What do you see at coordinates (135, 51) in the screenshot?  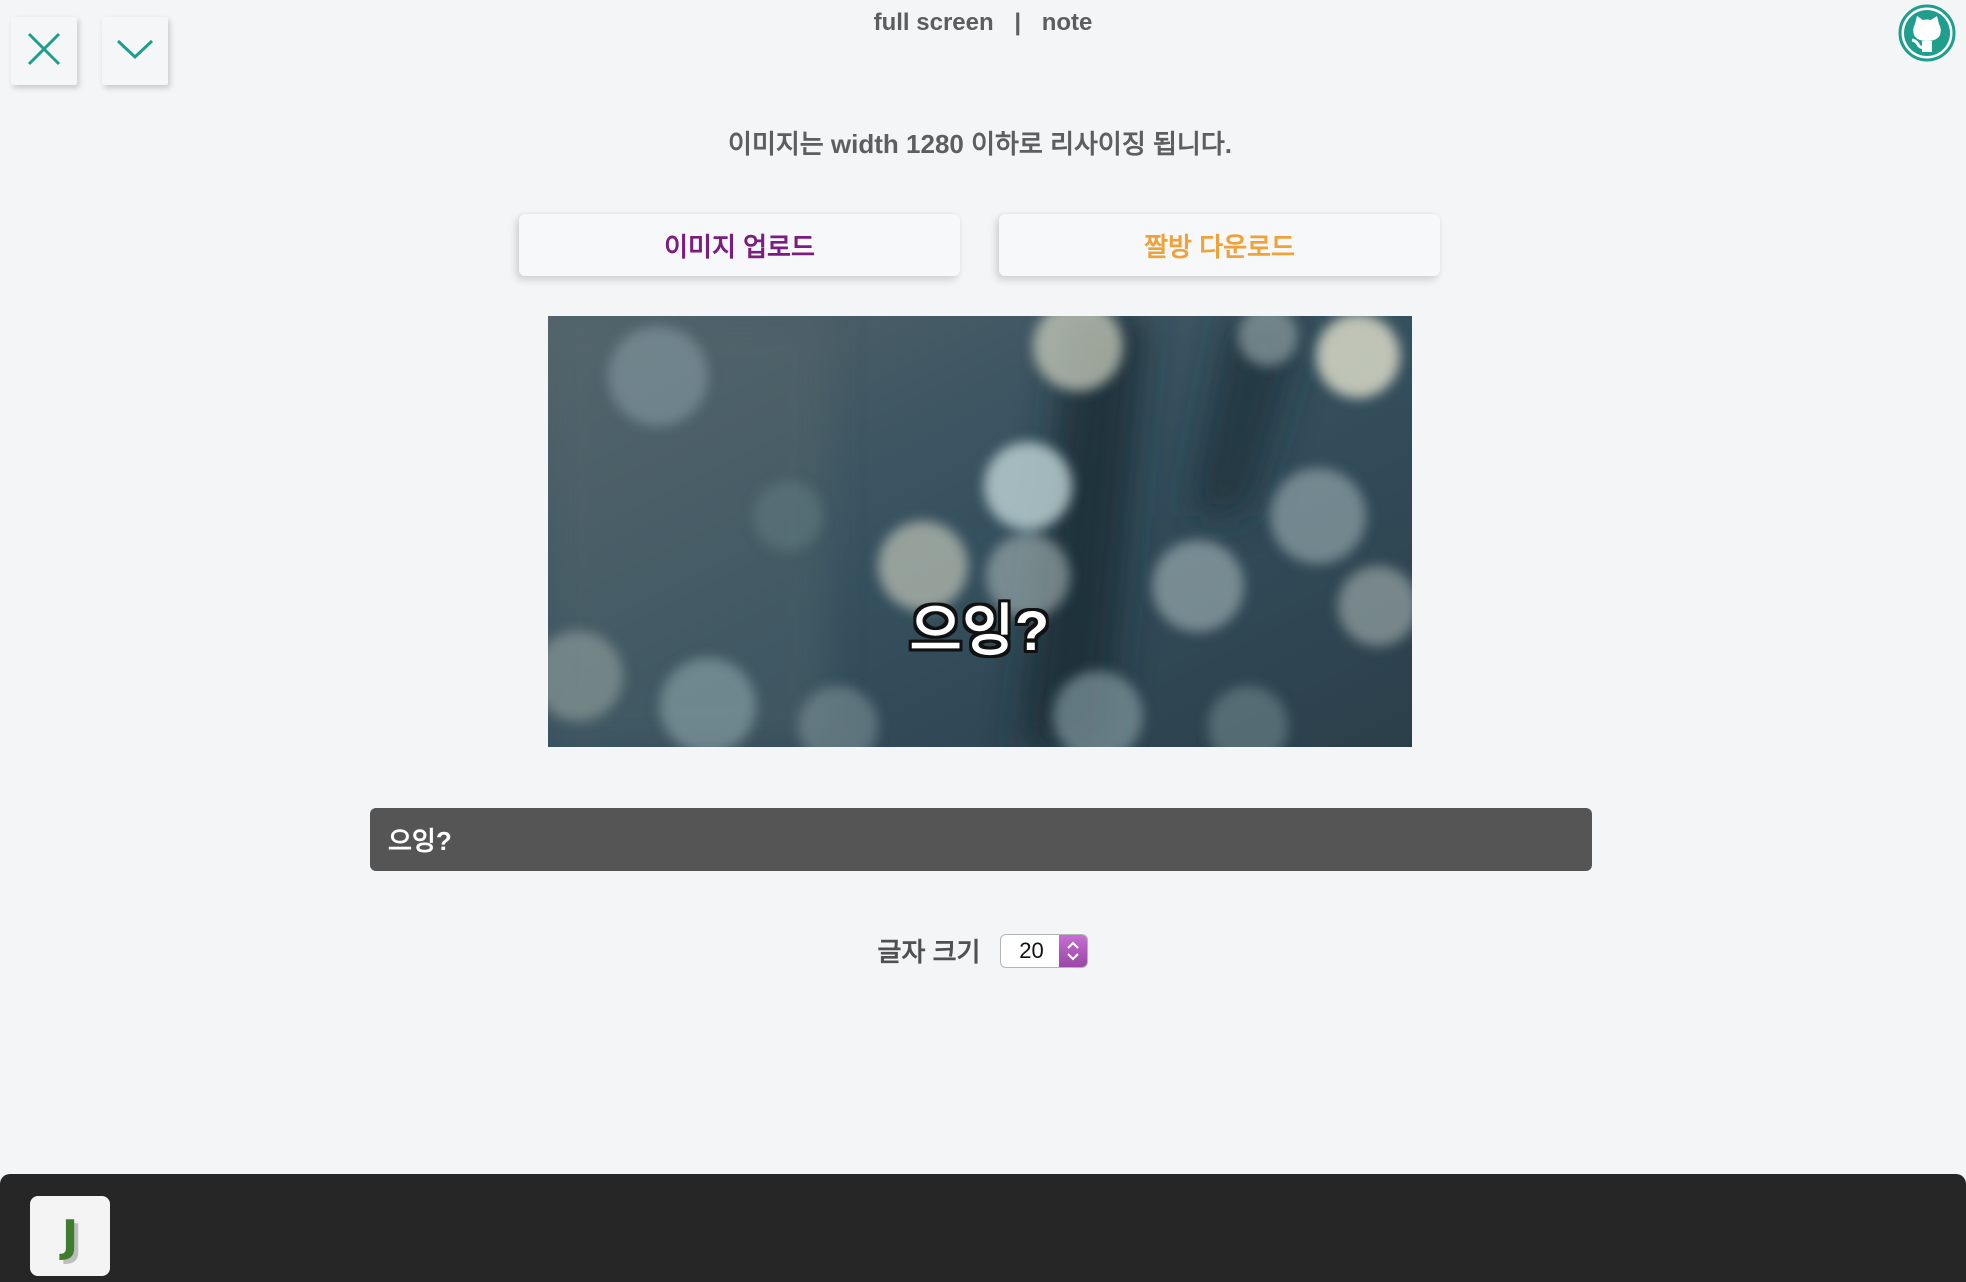 I see `chevron-down-icon` at bounding box center [135, 51].